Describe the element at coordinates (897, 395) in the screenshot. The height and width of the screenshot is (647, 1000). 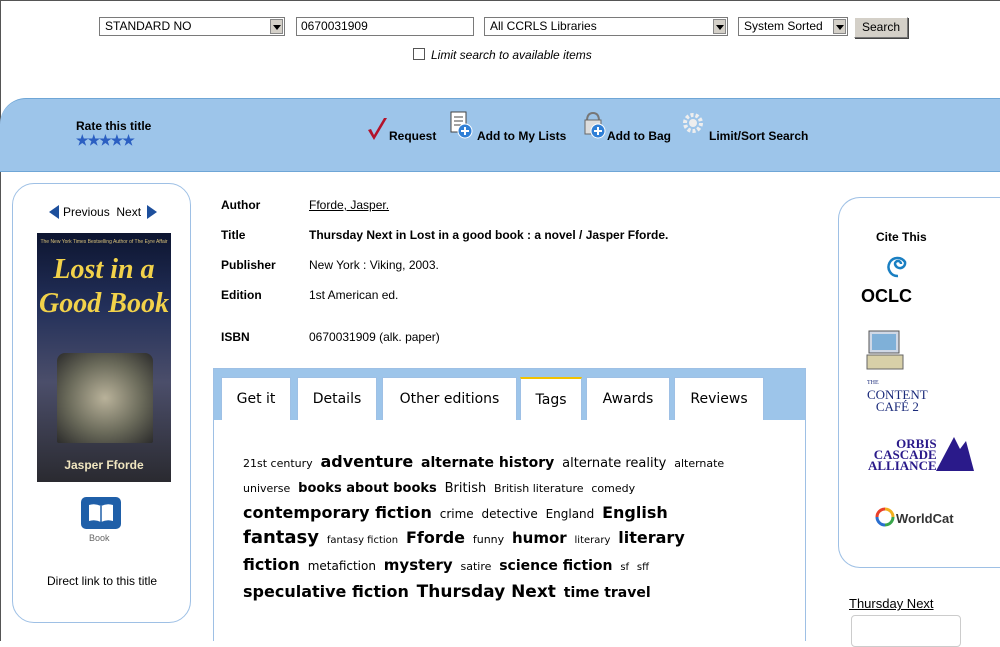
I see `content-cafe-link: THE CONTENT CAFÉ 2` at that location.